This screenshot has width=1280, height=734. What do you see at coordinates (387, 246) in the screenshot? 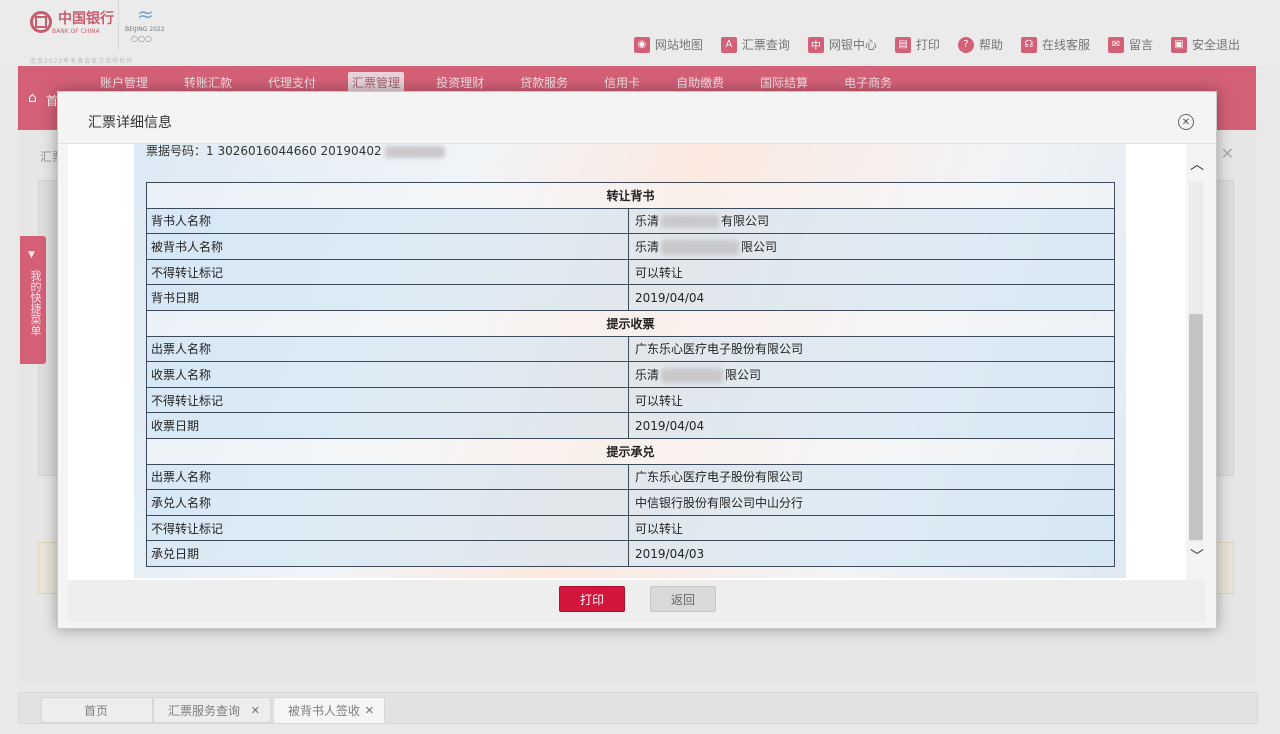
I see `row-label: 被背书人名称` at bounding box center [387, 246].